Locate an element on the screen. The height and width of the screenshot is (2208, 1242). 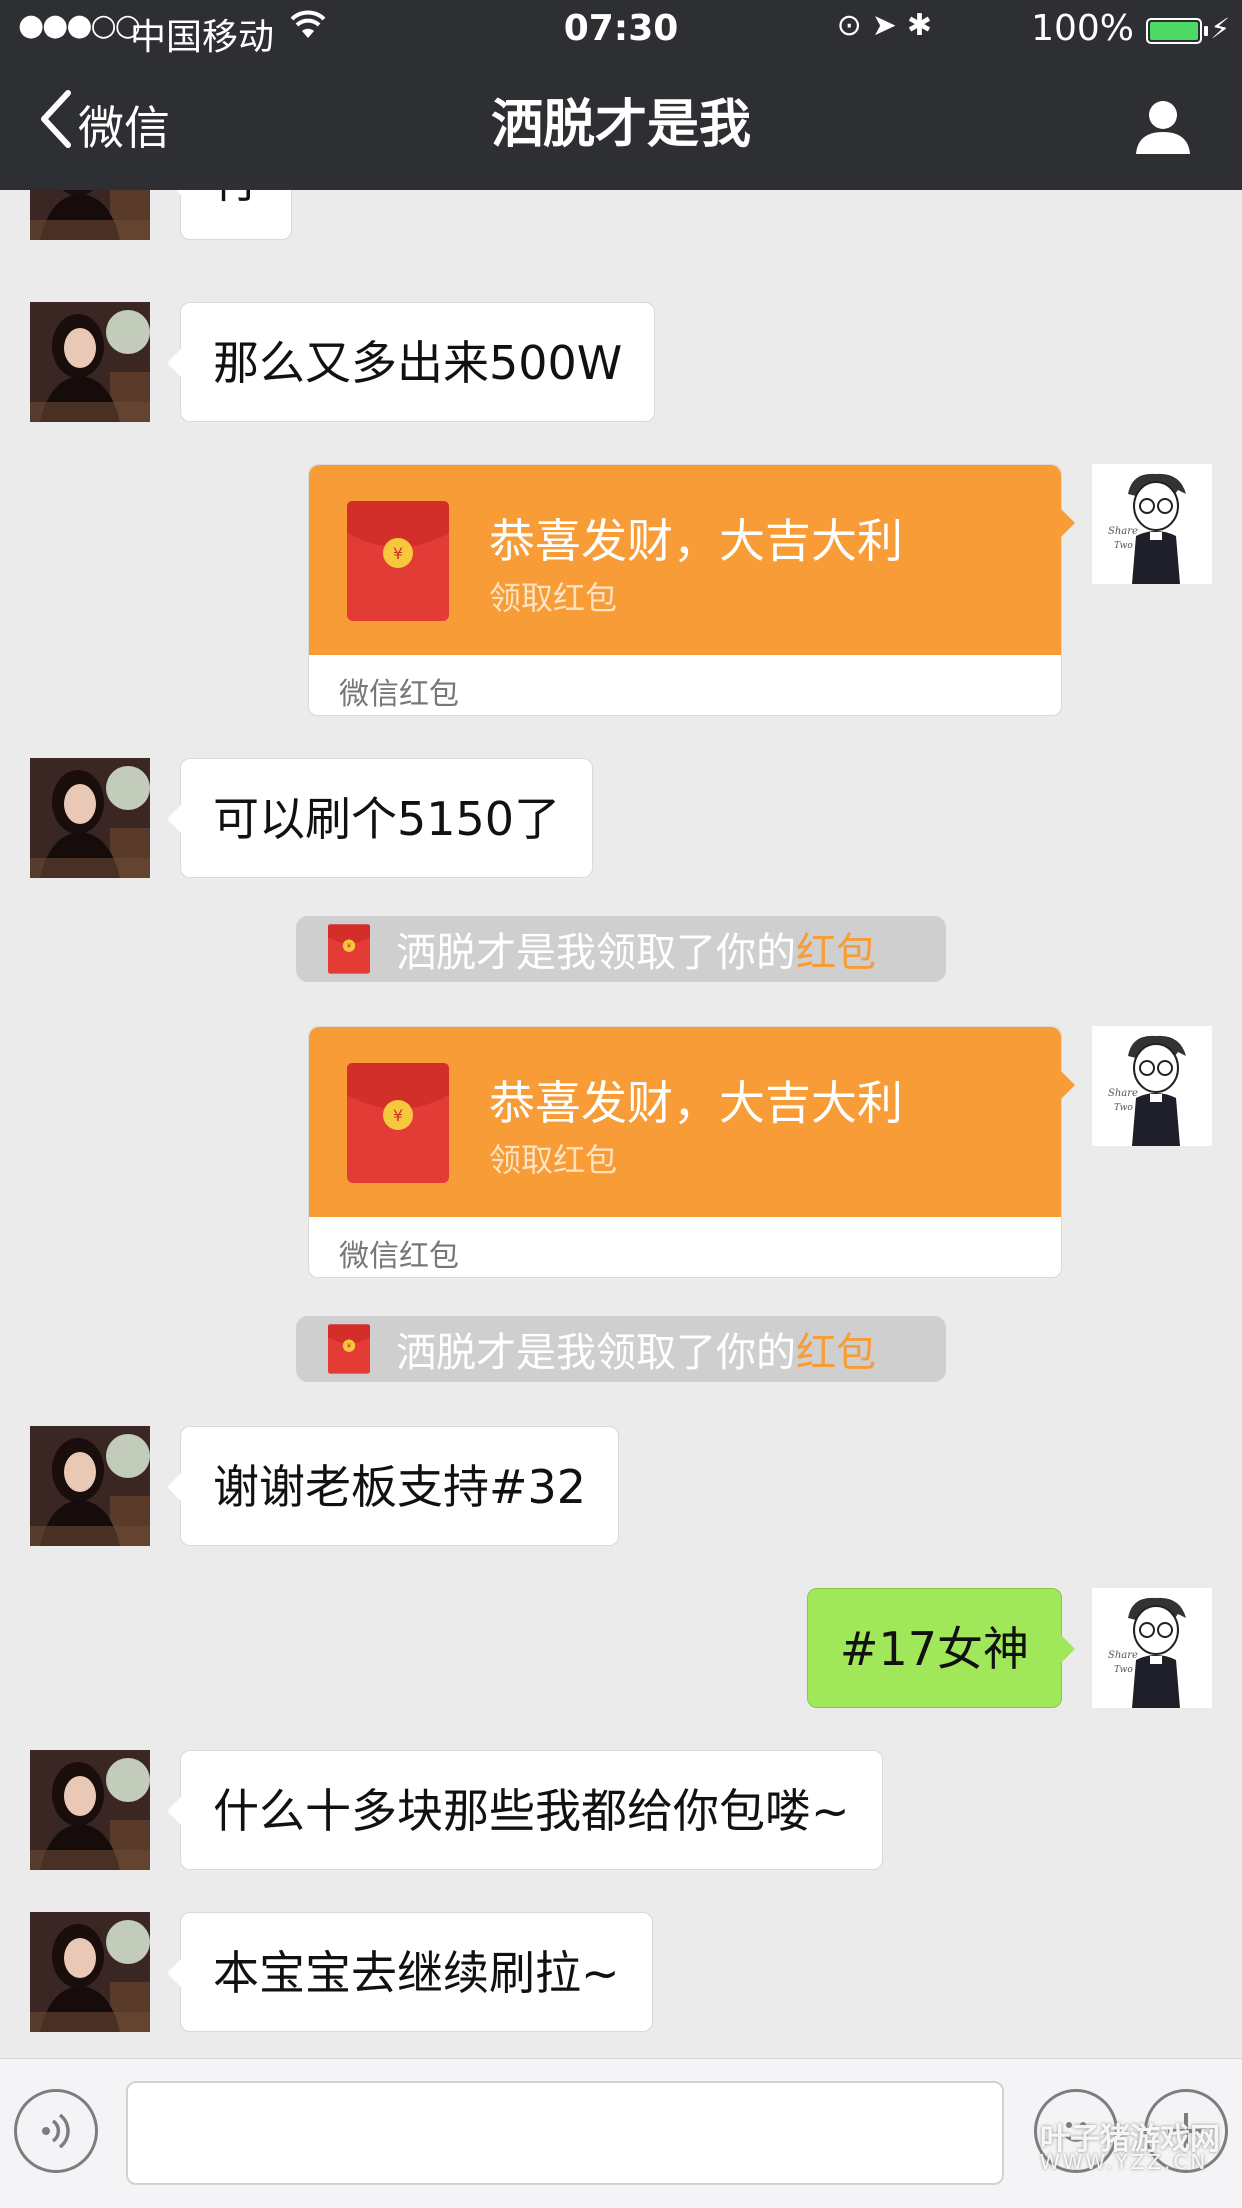
message-input is located at coordinates (565, 2133).